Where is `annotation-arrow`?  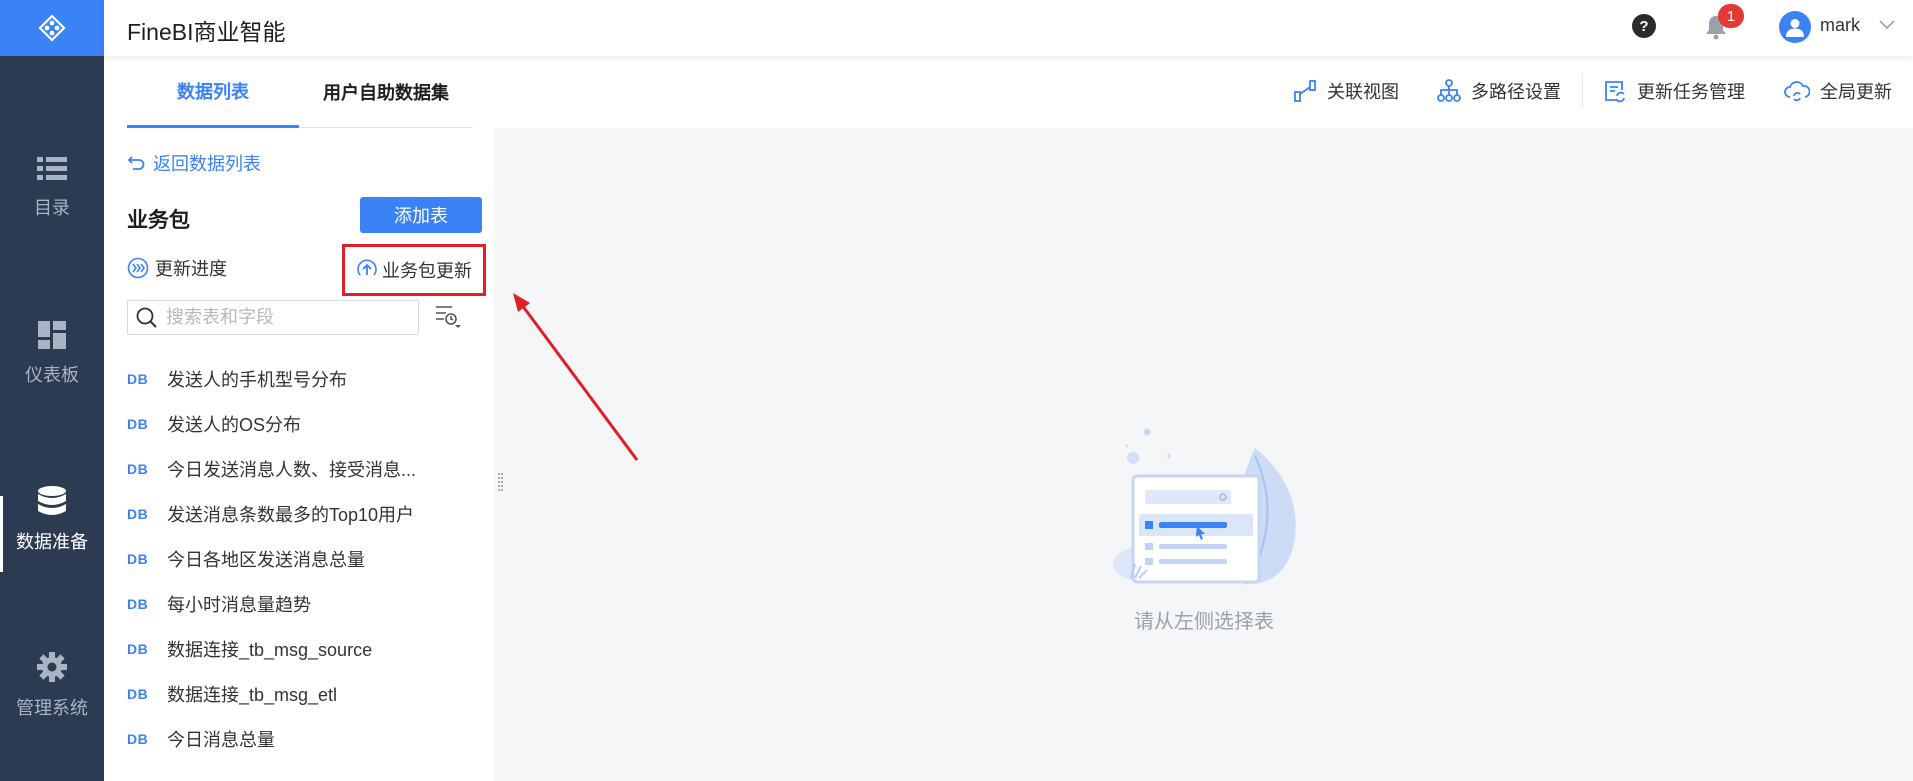
annotation-arrow is located at coordinates (576, 377).